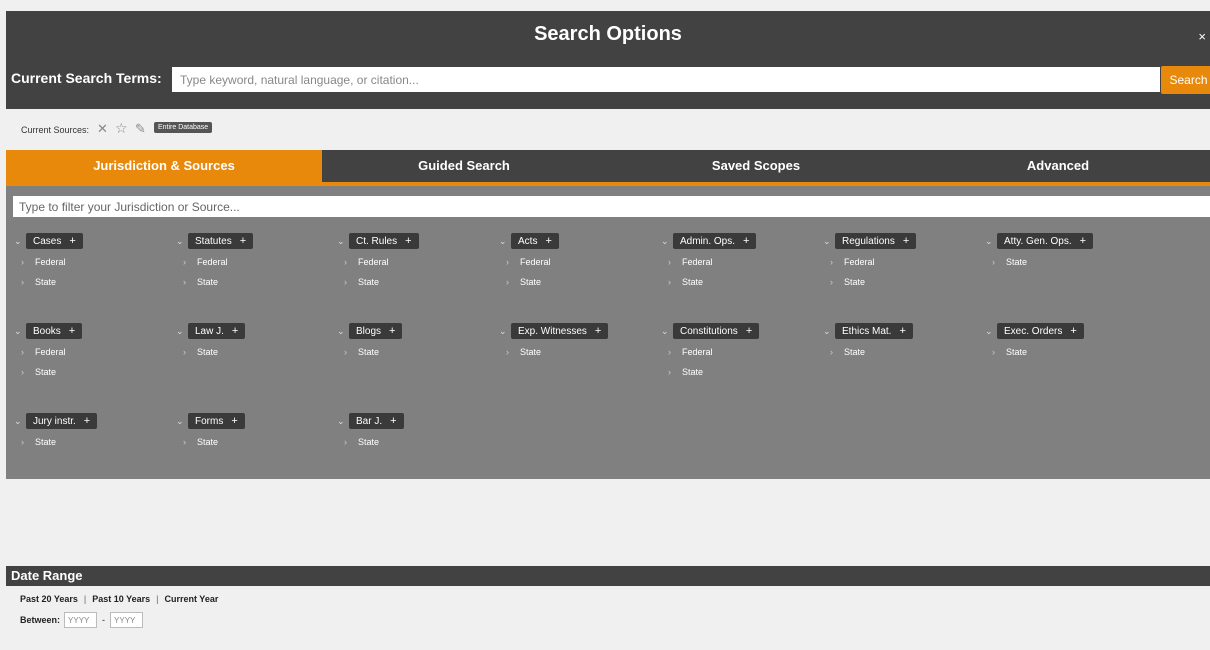  Describe the element at coordinates (102, 129) in the screenshot. I see `close-icon: ✕` at that location.